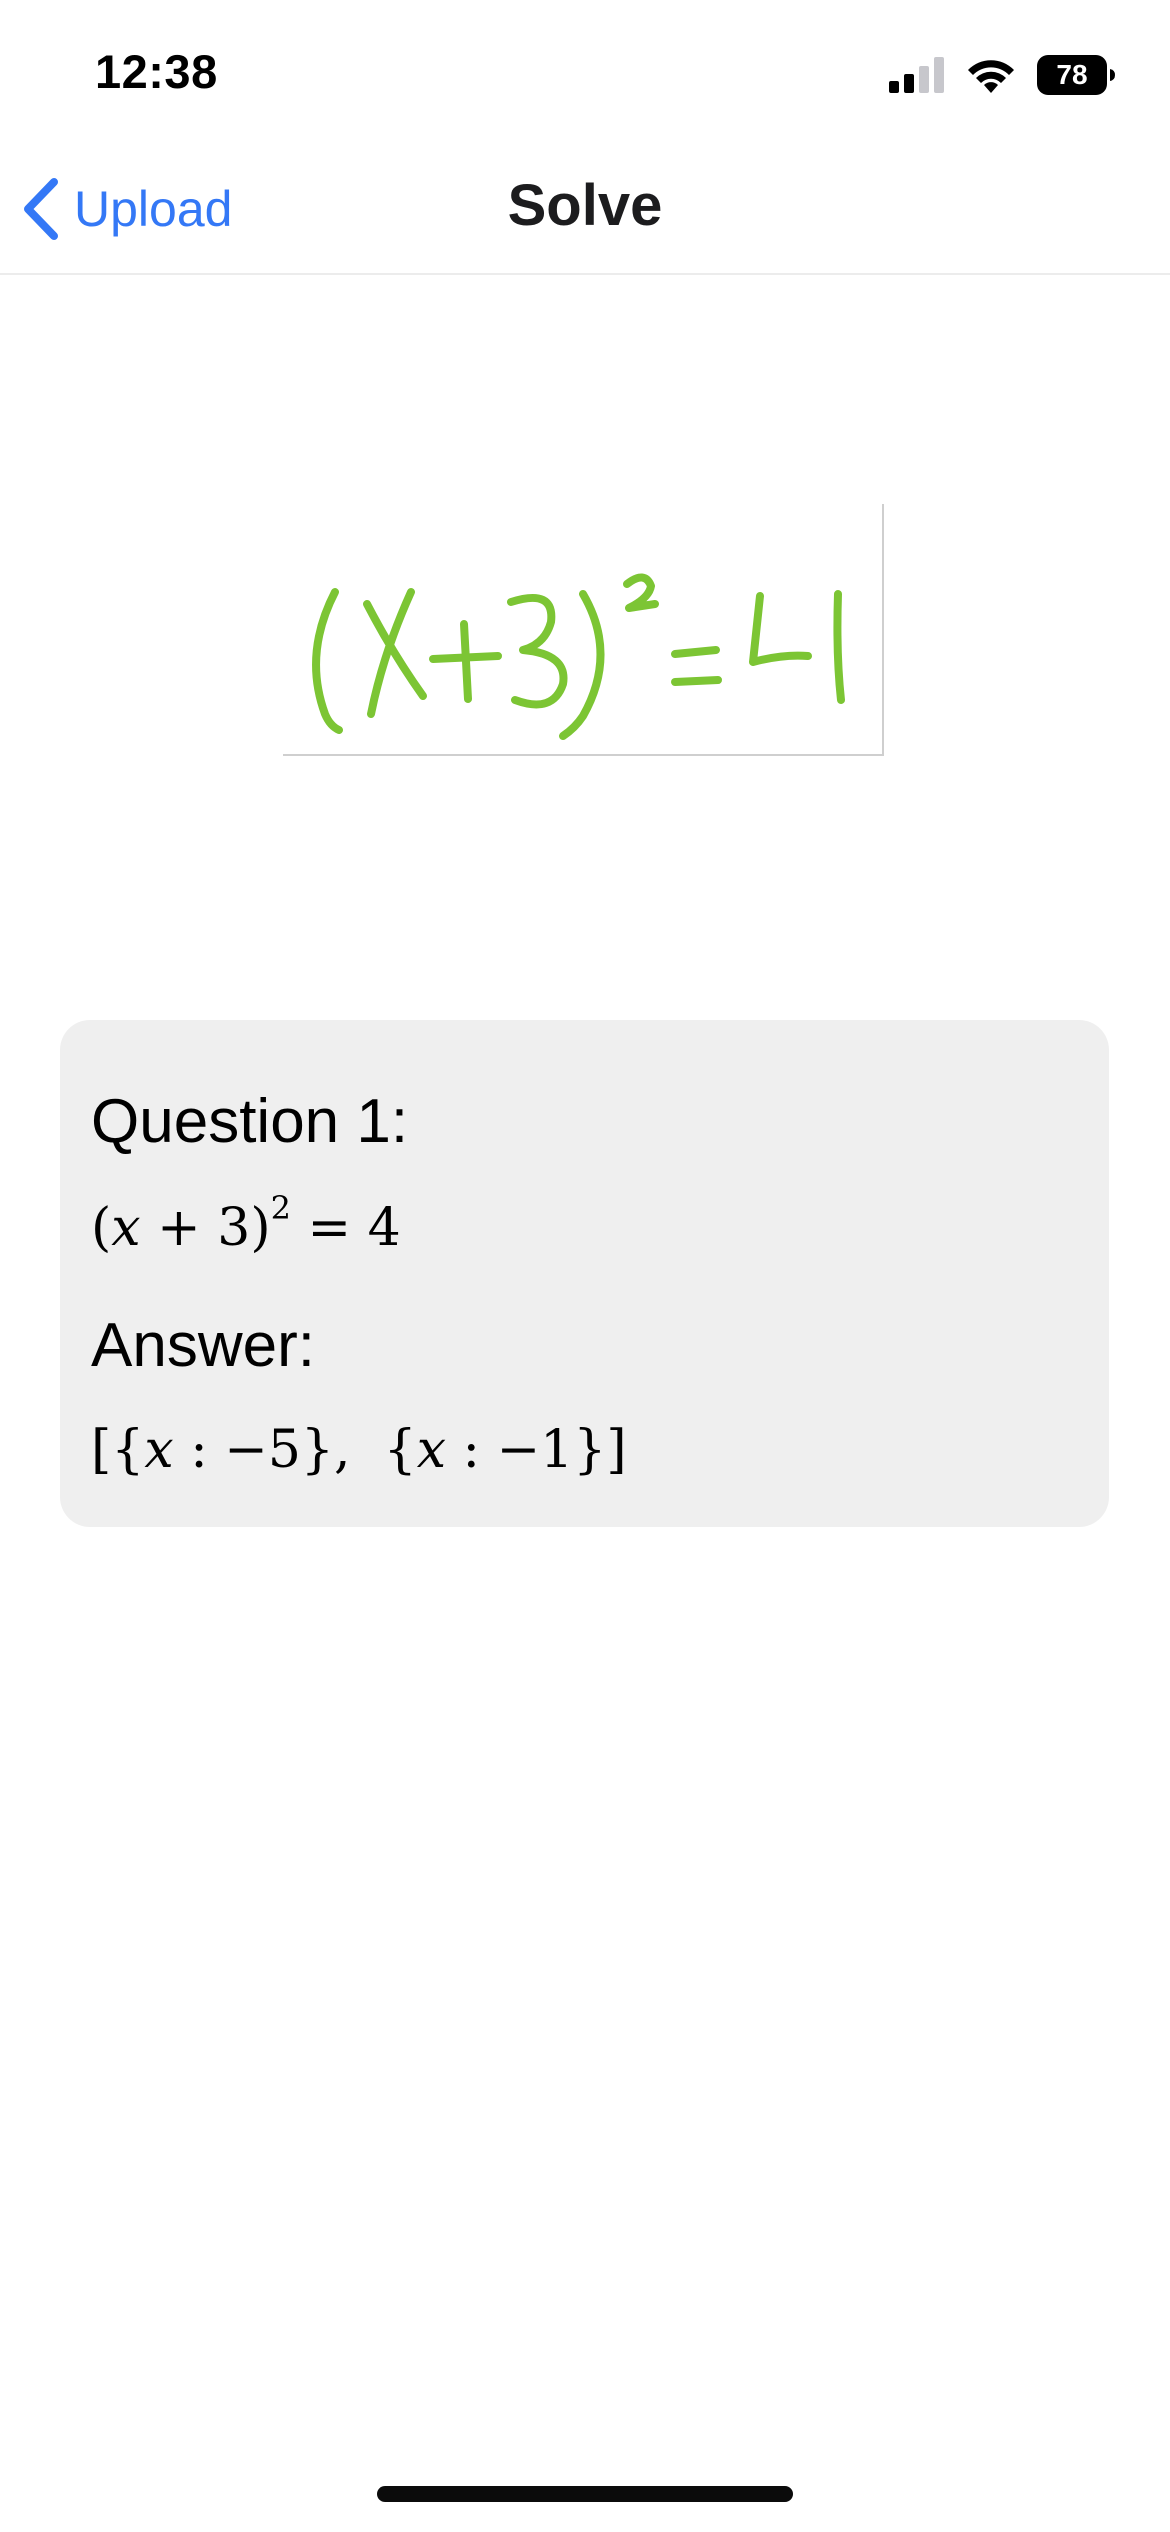  I want to click on navigation-bar: Upload Solve, so click(585, 212).